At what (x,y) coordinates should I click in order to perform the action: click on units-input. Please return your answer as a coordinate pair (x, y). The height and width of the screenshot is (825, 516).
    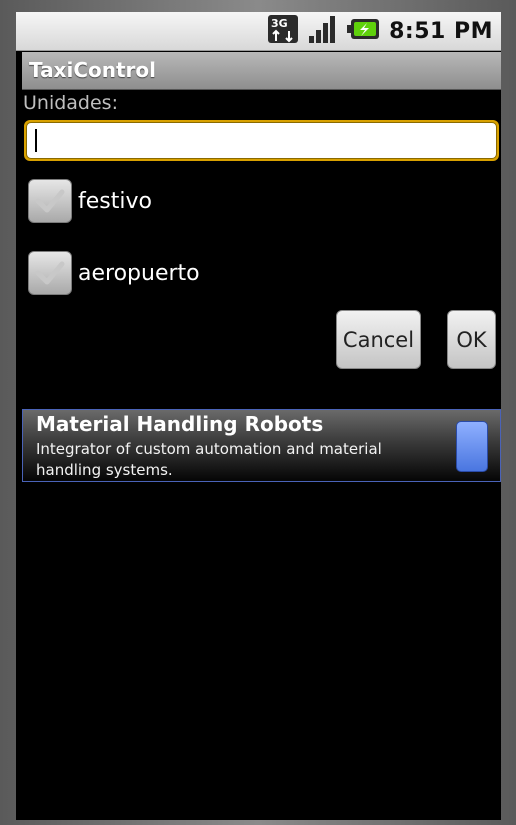
    Looking at the image, I should click on (261, 140).